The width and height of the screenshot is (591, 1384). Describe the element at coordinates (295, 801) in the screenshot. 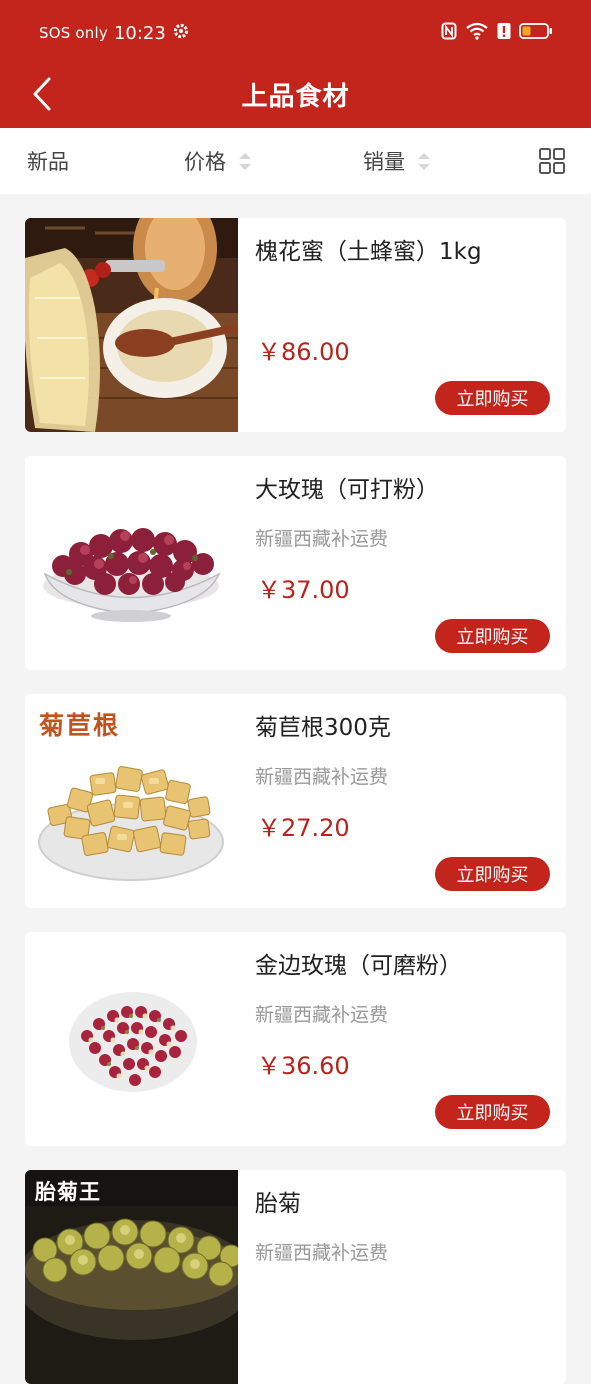

I see `product-card: 菊苣根 菊苣根300克 新疆西藏补运费 ￥27.20 立即购买` at that location.